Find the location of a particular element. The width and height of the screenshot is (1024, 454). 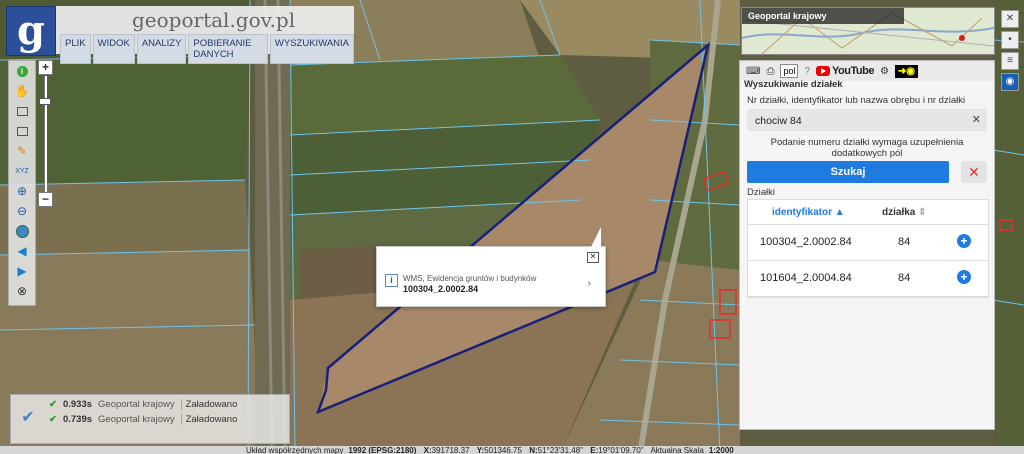

map-toolbar: i ✋ ✎ XYZ ⊕ ⊖ ◀ ▶ ⊗ is located at coordinates (22, 183).